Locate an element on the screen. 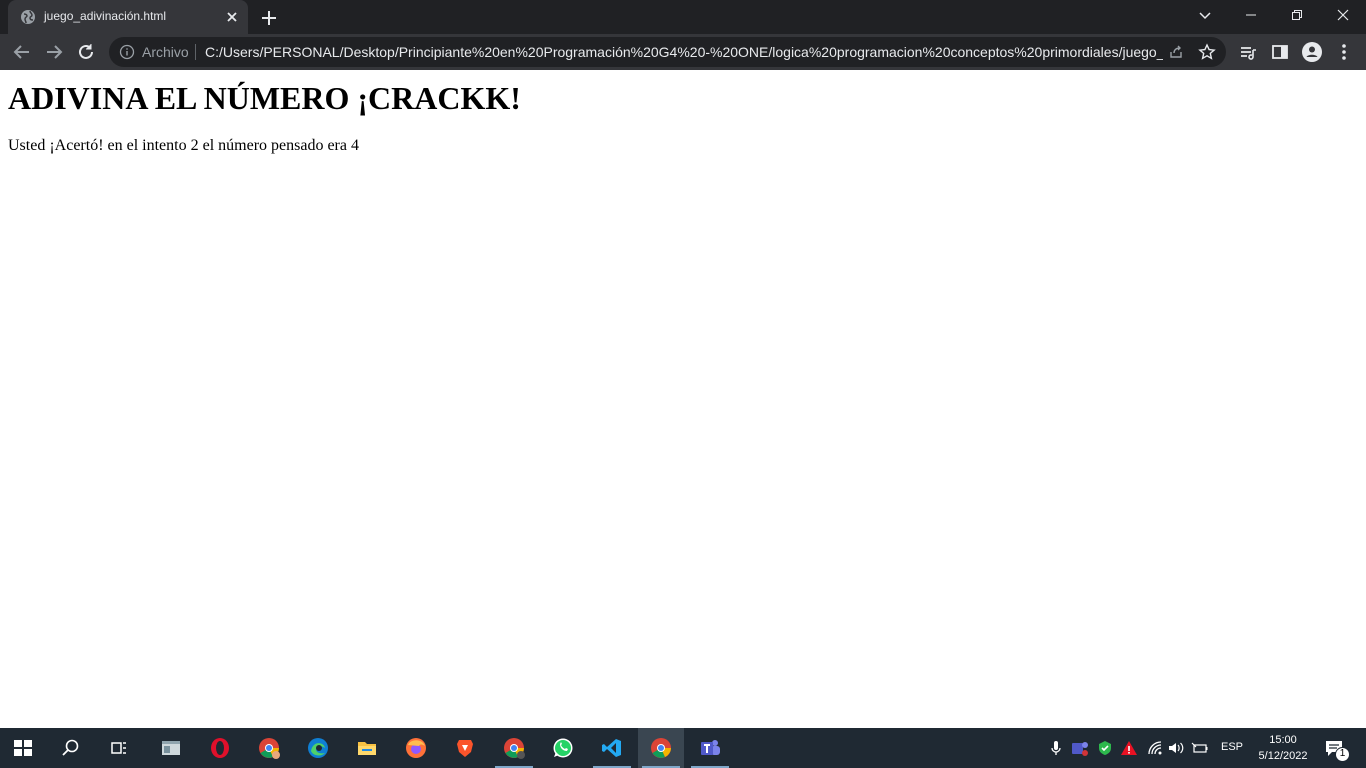 The width and height of the screenshot is (1366, 768). notification-count: 1 is located at coordinates (1342, 753).